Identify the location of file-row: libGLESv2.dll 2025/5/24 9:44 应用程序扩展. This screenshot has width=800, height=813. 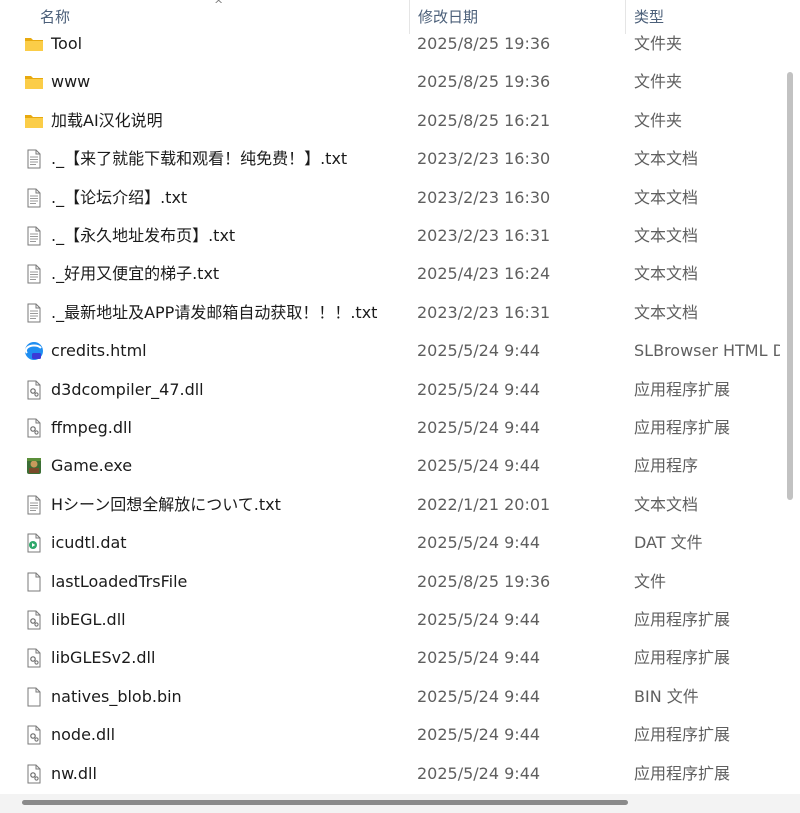
(390, 658).